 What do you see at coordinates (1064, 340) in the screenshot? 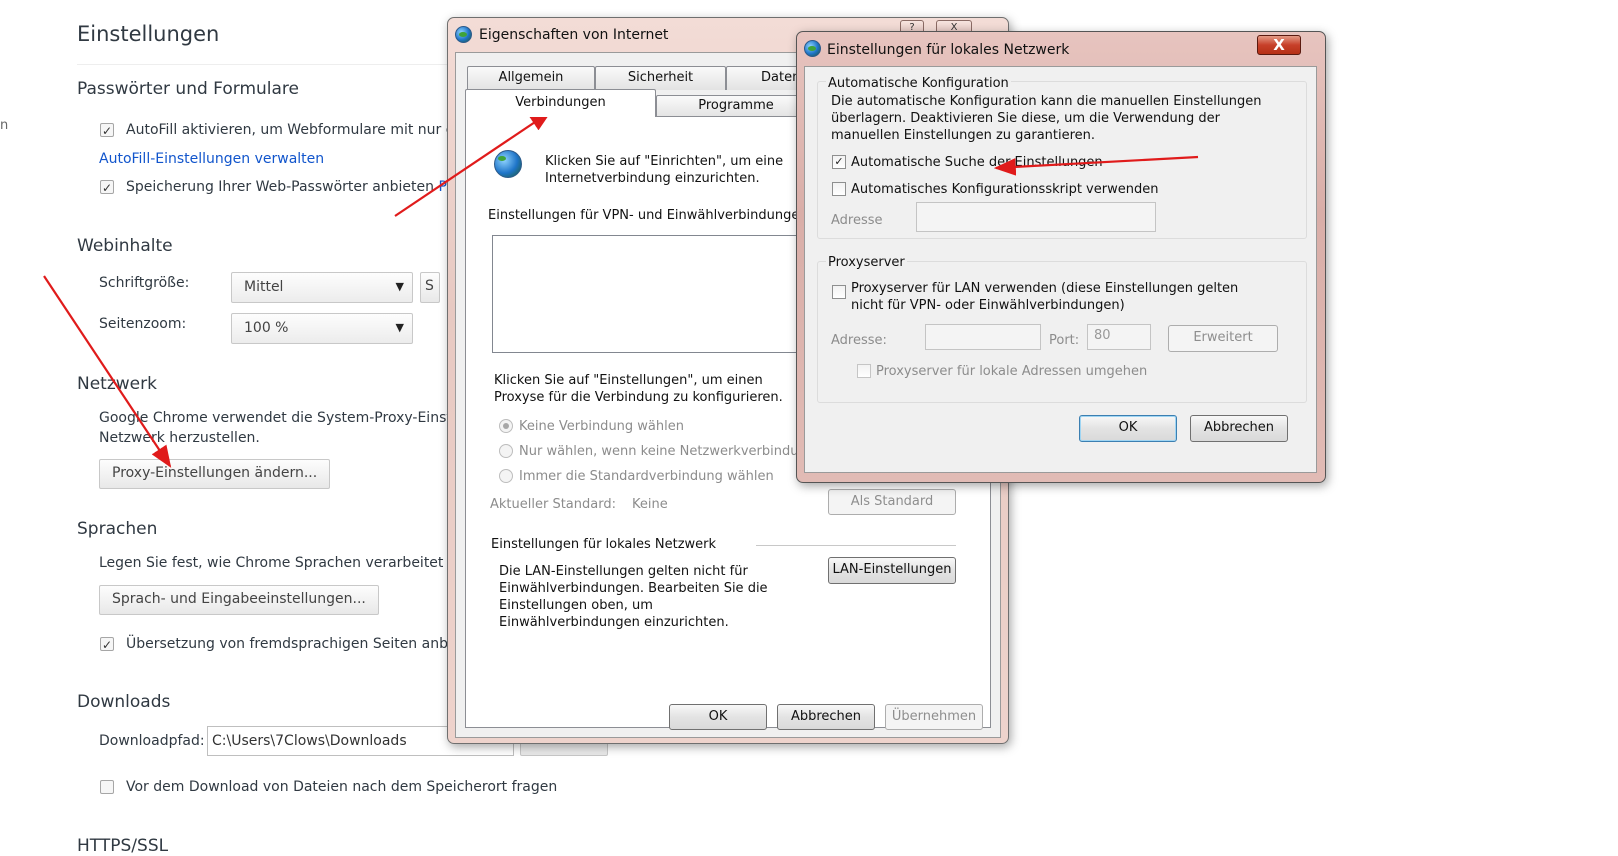
I see `port-label: Port:` at bounding box center [1064, 340].